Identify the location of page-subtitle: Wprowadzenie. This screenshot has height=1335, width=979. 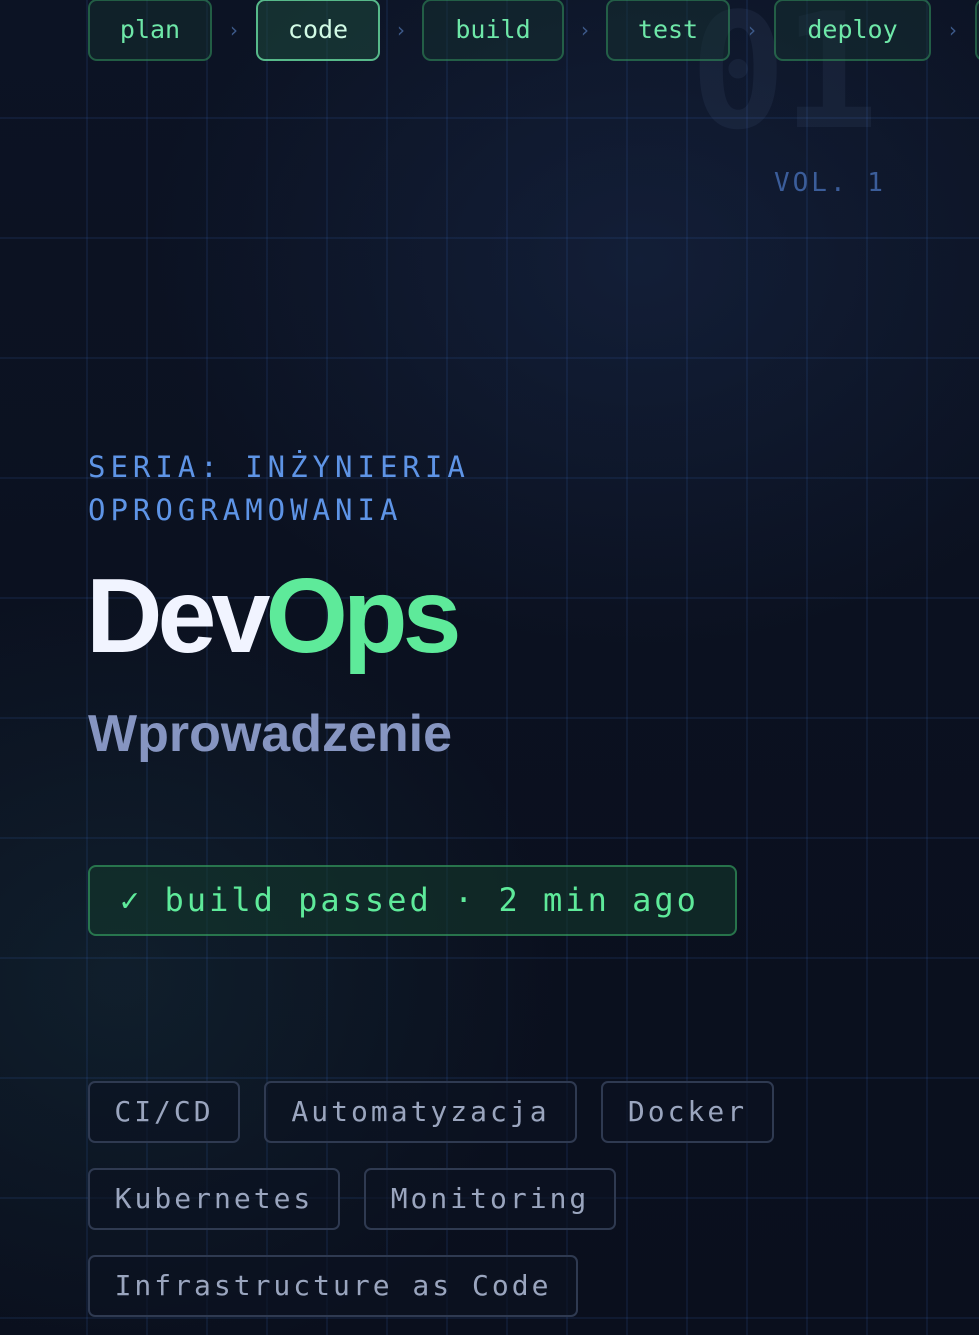
(270, 734).